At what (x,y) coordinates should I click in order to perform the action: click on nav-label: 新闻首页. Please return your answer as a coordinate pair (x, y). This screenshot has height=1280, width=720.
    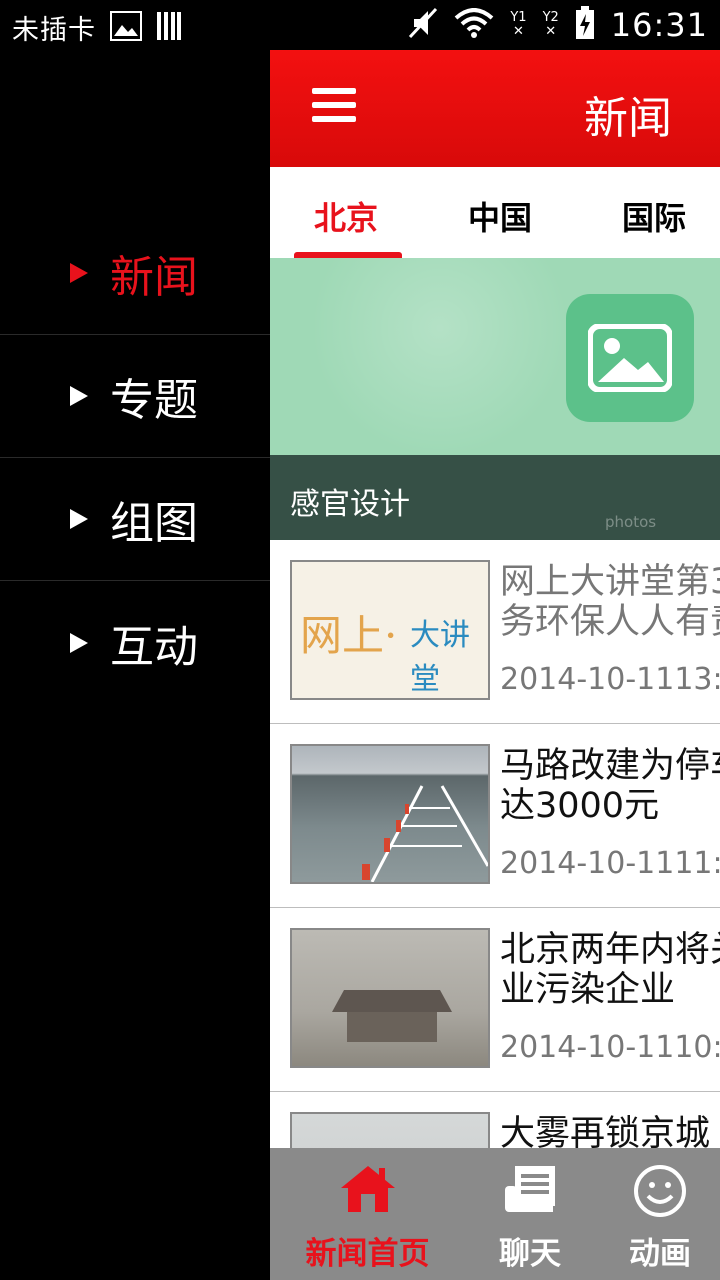
    Looking at the image, I should click on (367, 1254).